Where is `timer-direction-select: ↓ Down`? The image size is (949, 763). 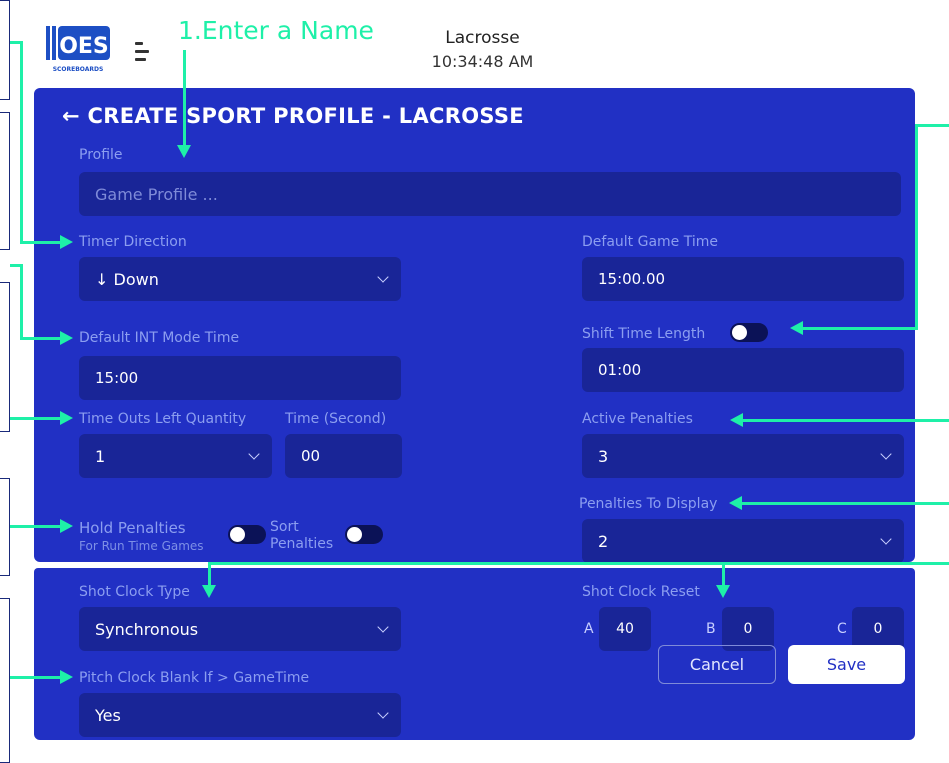
timer-direction-select: ↓ Down is located at coordinates (240, 279).